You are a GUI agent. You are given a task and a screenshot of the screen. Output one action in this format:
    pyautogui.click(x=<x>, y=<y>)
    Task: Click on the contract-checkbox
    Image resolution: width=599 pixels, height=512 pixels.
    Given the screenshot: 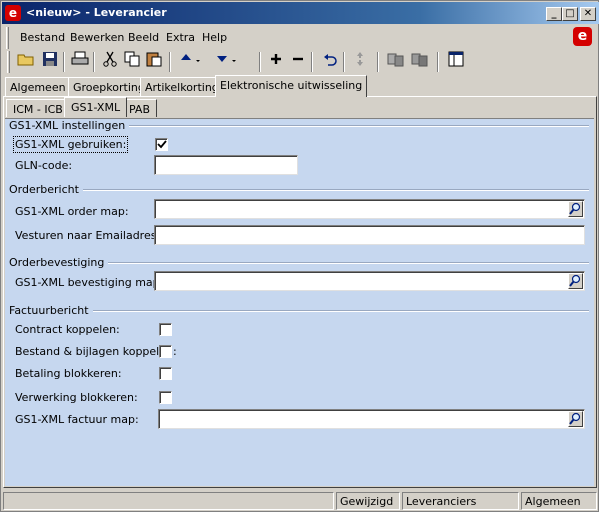 What is the action you would take?
    pyautogui.click(x=165, y=329)
    